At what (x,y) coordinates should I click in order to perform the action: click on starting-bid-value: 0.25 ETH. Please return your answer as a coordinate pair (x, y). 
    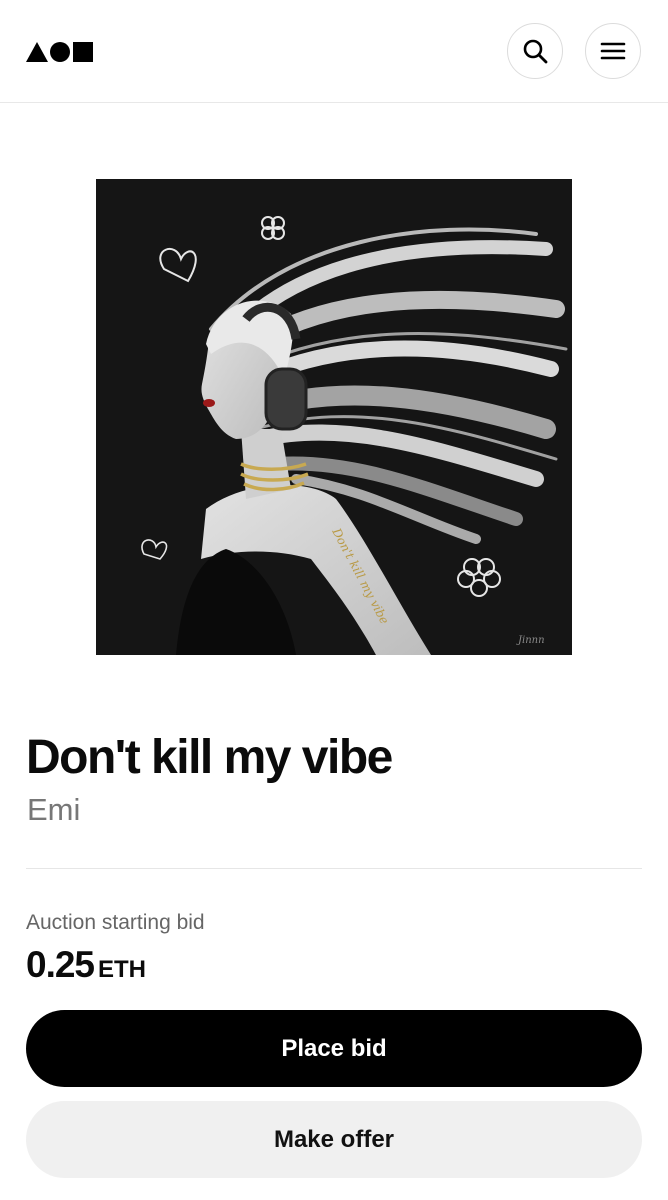
    Looking at the image, I should click on (86, 965).